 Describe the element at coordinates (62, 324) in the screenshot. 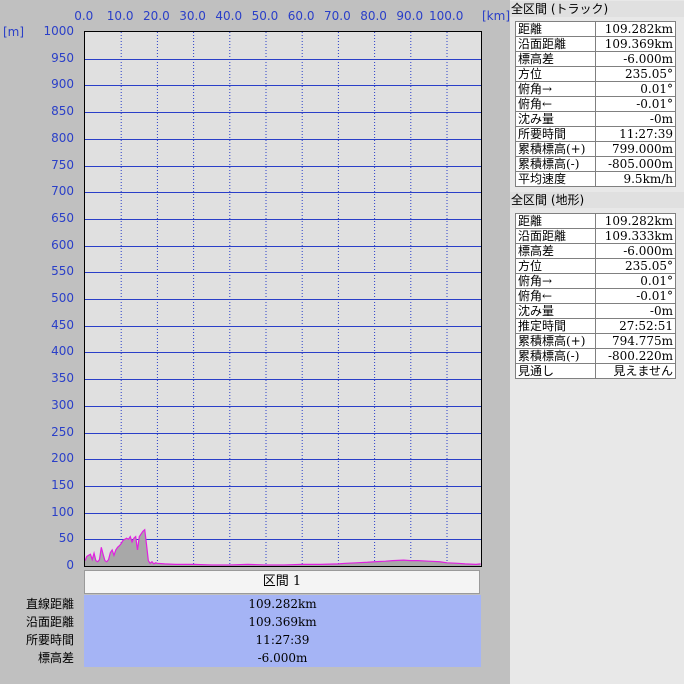

I see `y-tick-label: 450` at that location.